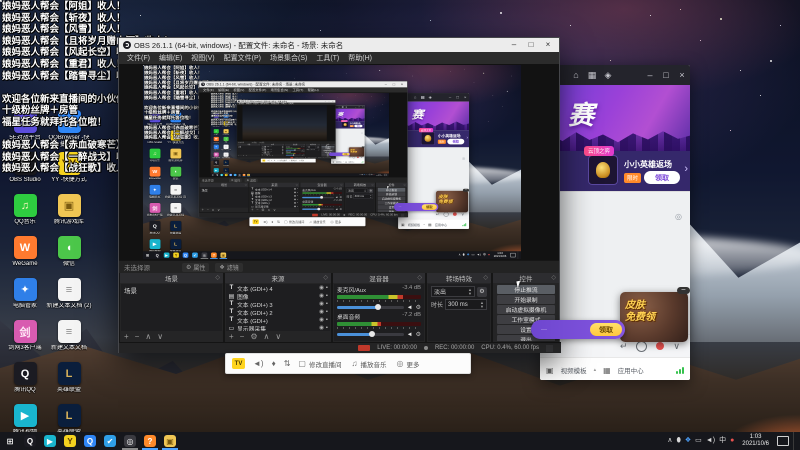 The image size is (800, 450). I want to click on transition-select: 淡出 ▲ ▼, so click(453, 291).